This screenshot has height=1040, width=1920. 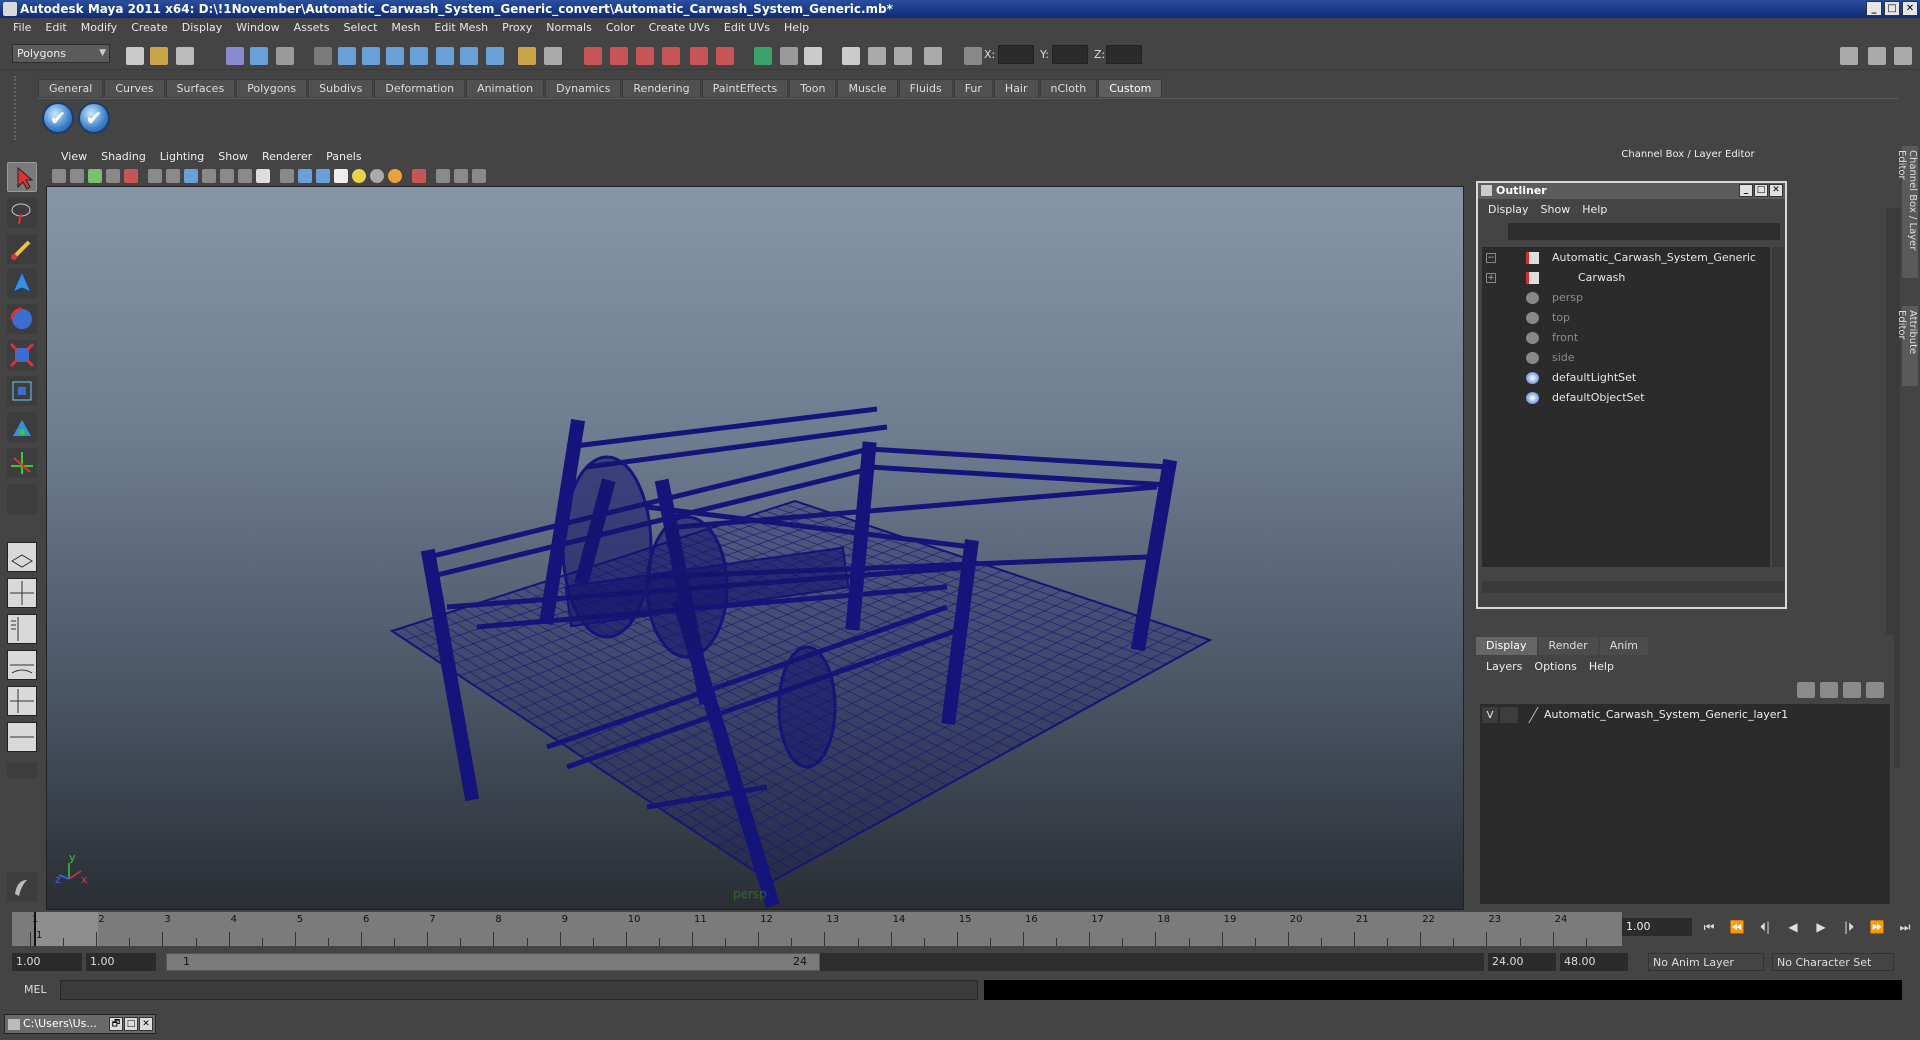 I want to click on safe-action-icon, so click(x=245, y=176).